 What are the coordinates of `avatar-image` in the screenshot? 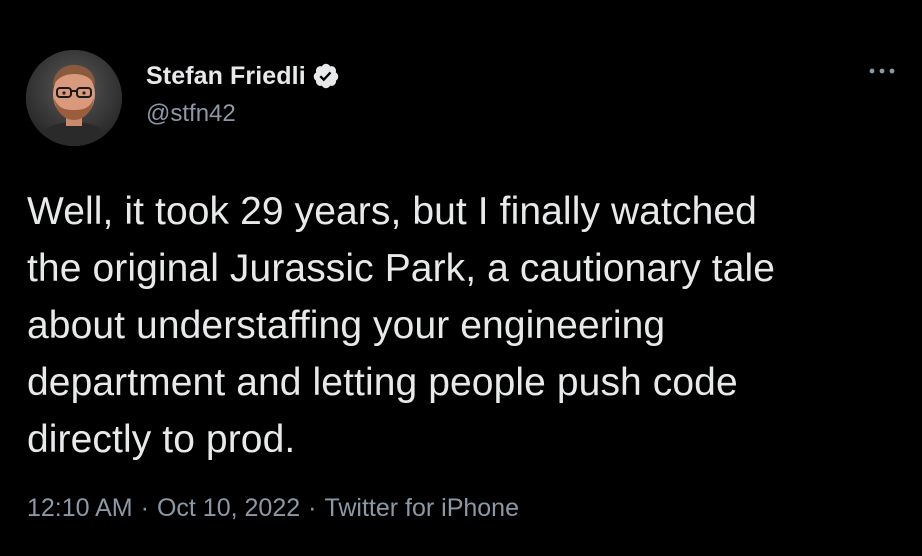 It's located at (74, 98).